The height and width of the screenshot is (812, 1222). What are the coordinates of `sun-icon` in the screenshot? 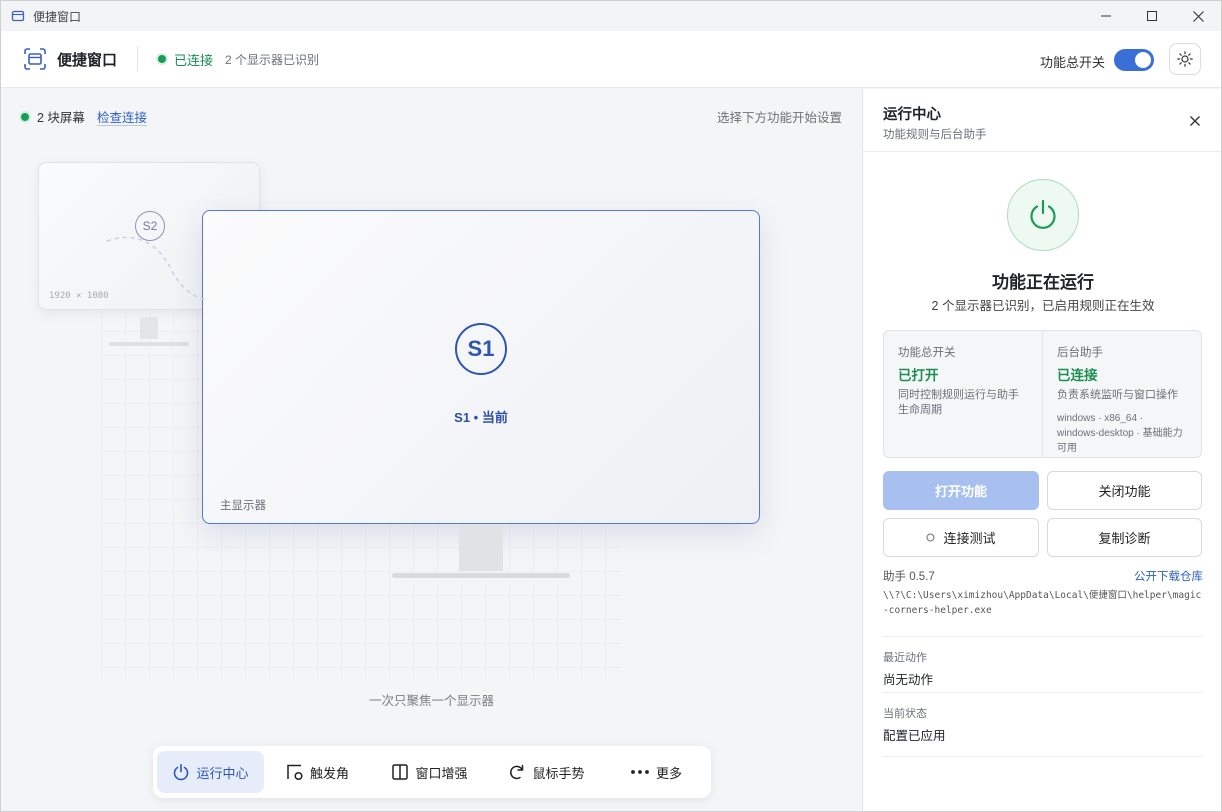 It's located at (1185, 59).